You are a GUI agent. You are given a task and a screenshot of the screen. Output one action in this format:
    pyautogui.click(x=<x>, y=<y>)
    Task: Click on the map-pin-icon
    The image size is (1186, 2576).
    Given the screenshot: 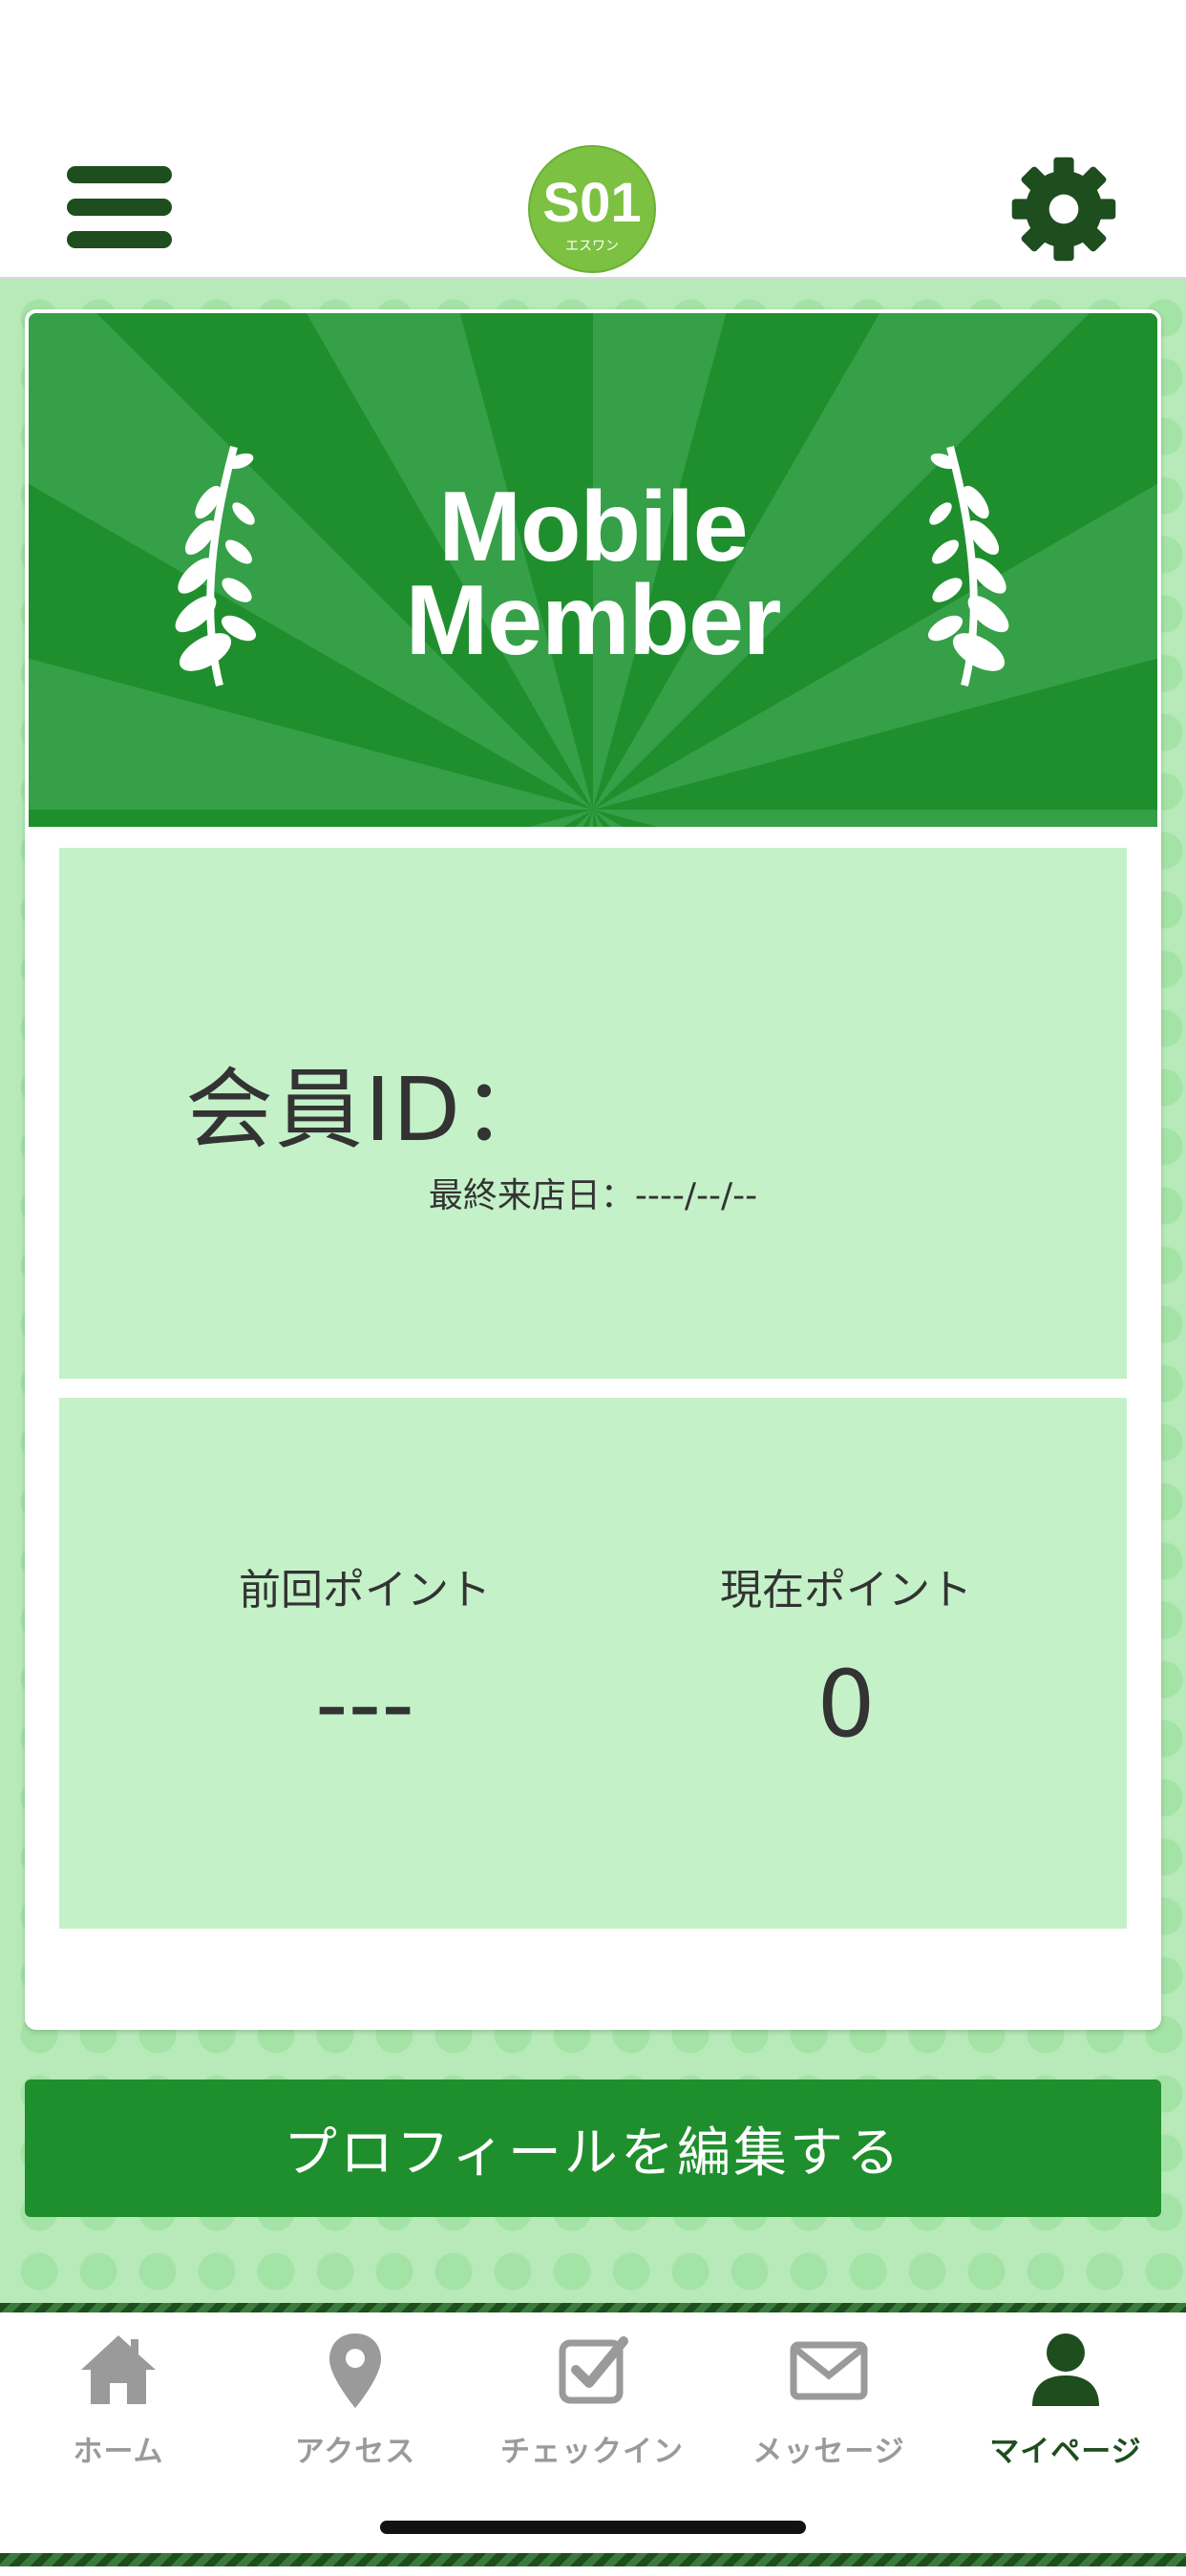 What is the action you would take?
    pyautogui.click(x=355, y=2370)
    